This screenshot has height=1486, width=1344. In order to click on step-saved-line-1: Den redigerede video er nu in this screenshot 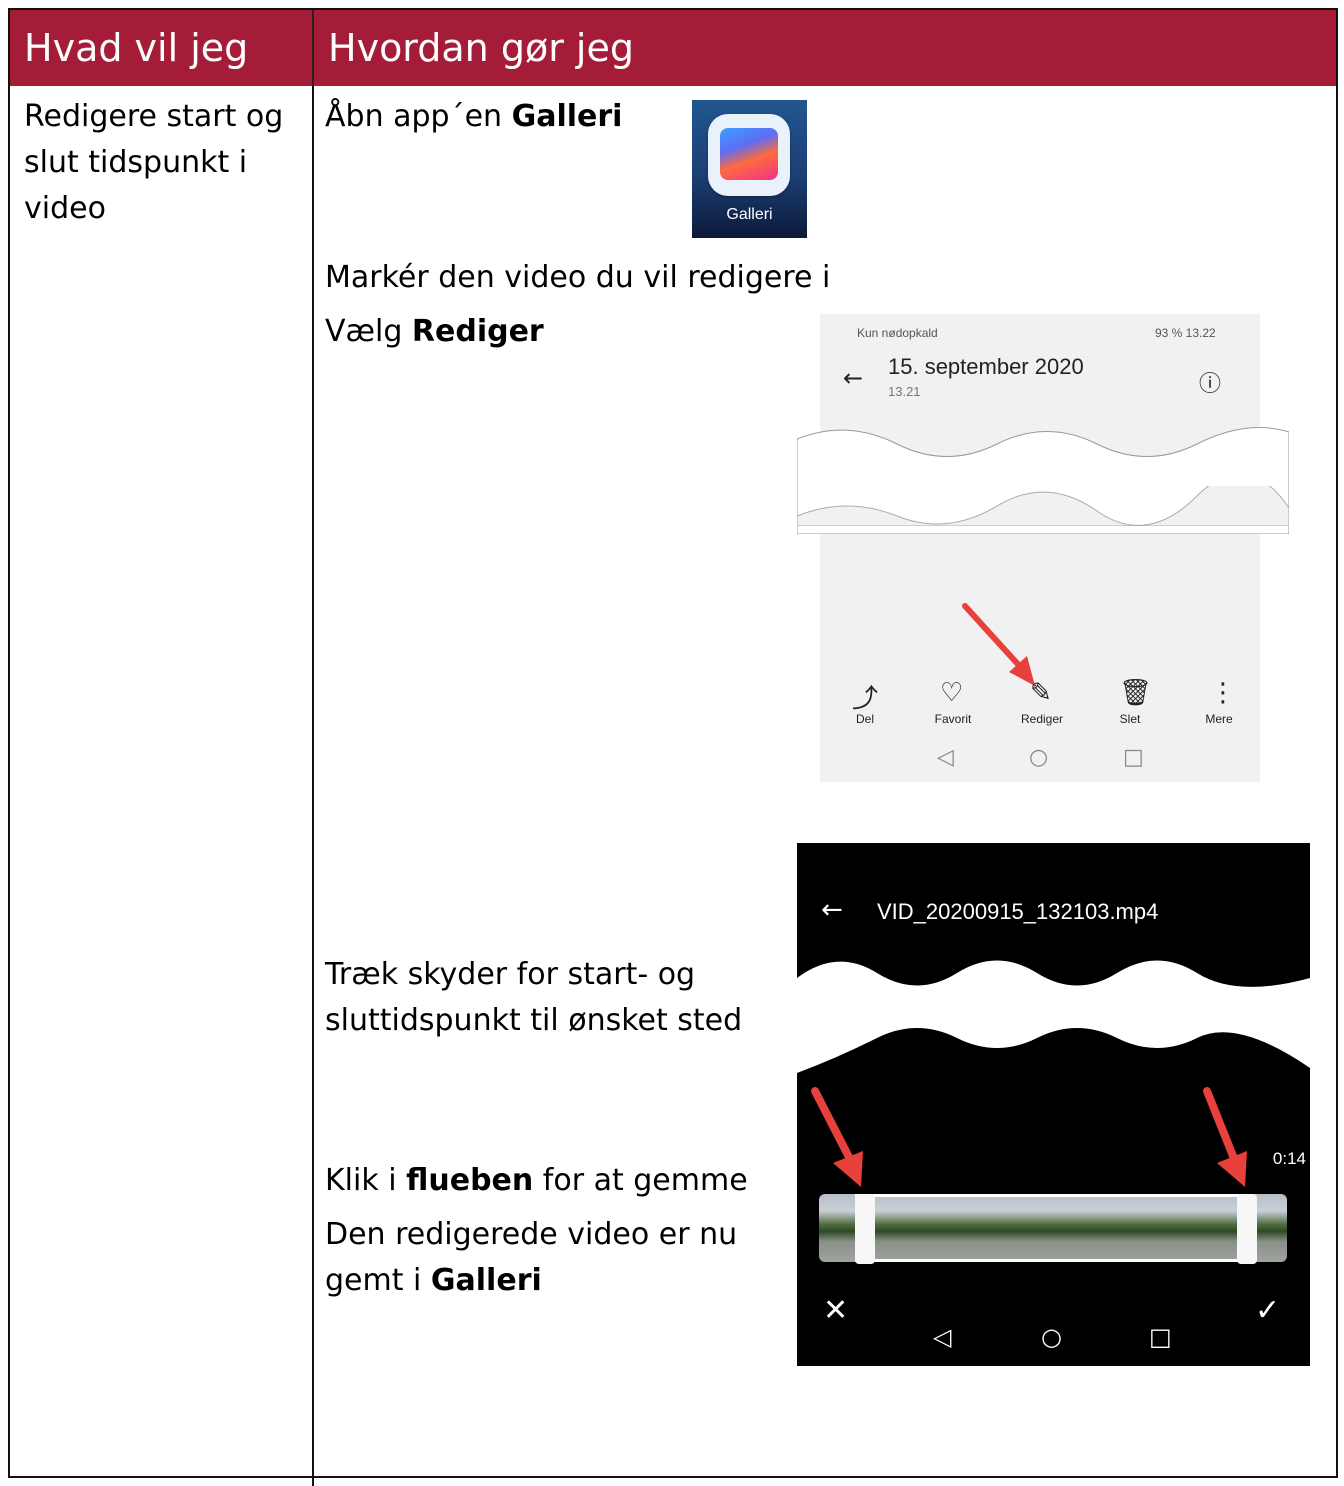, I will do `click(531, 1234)`.